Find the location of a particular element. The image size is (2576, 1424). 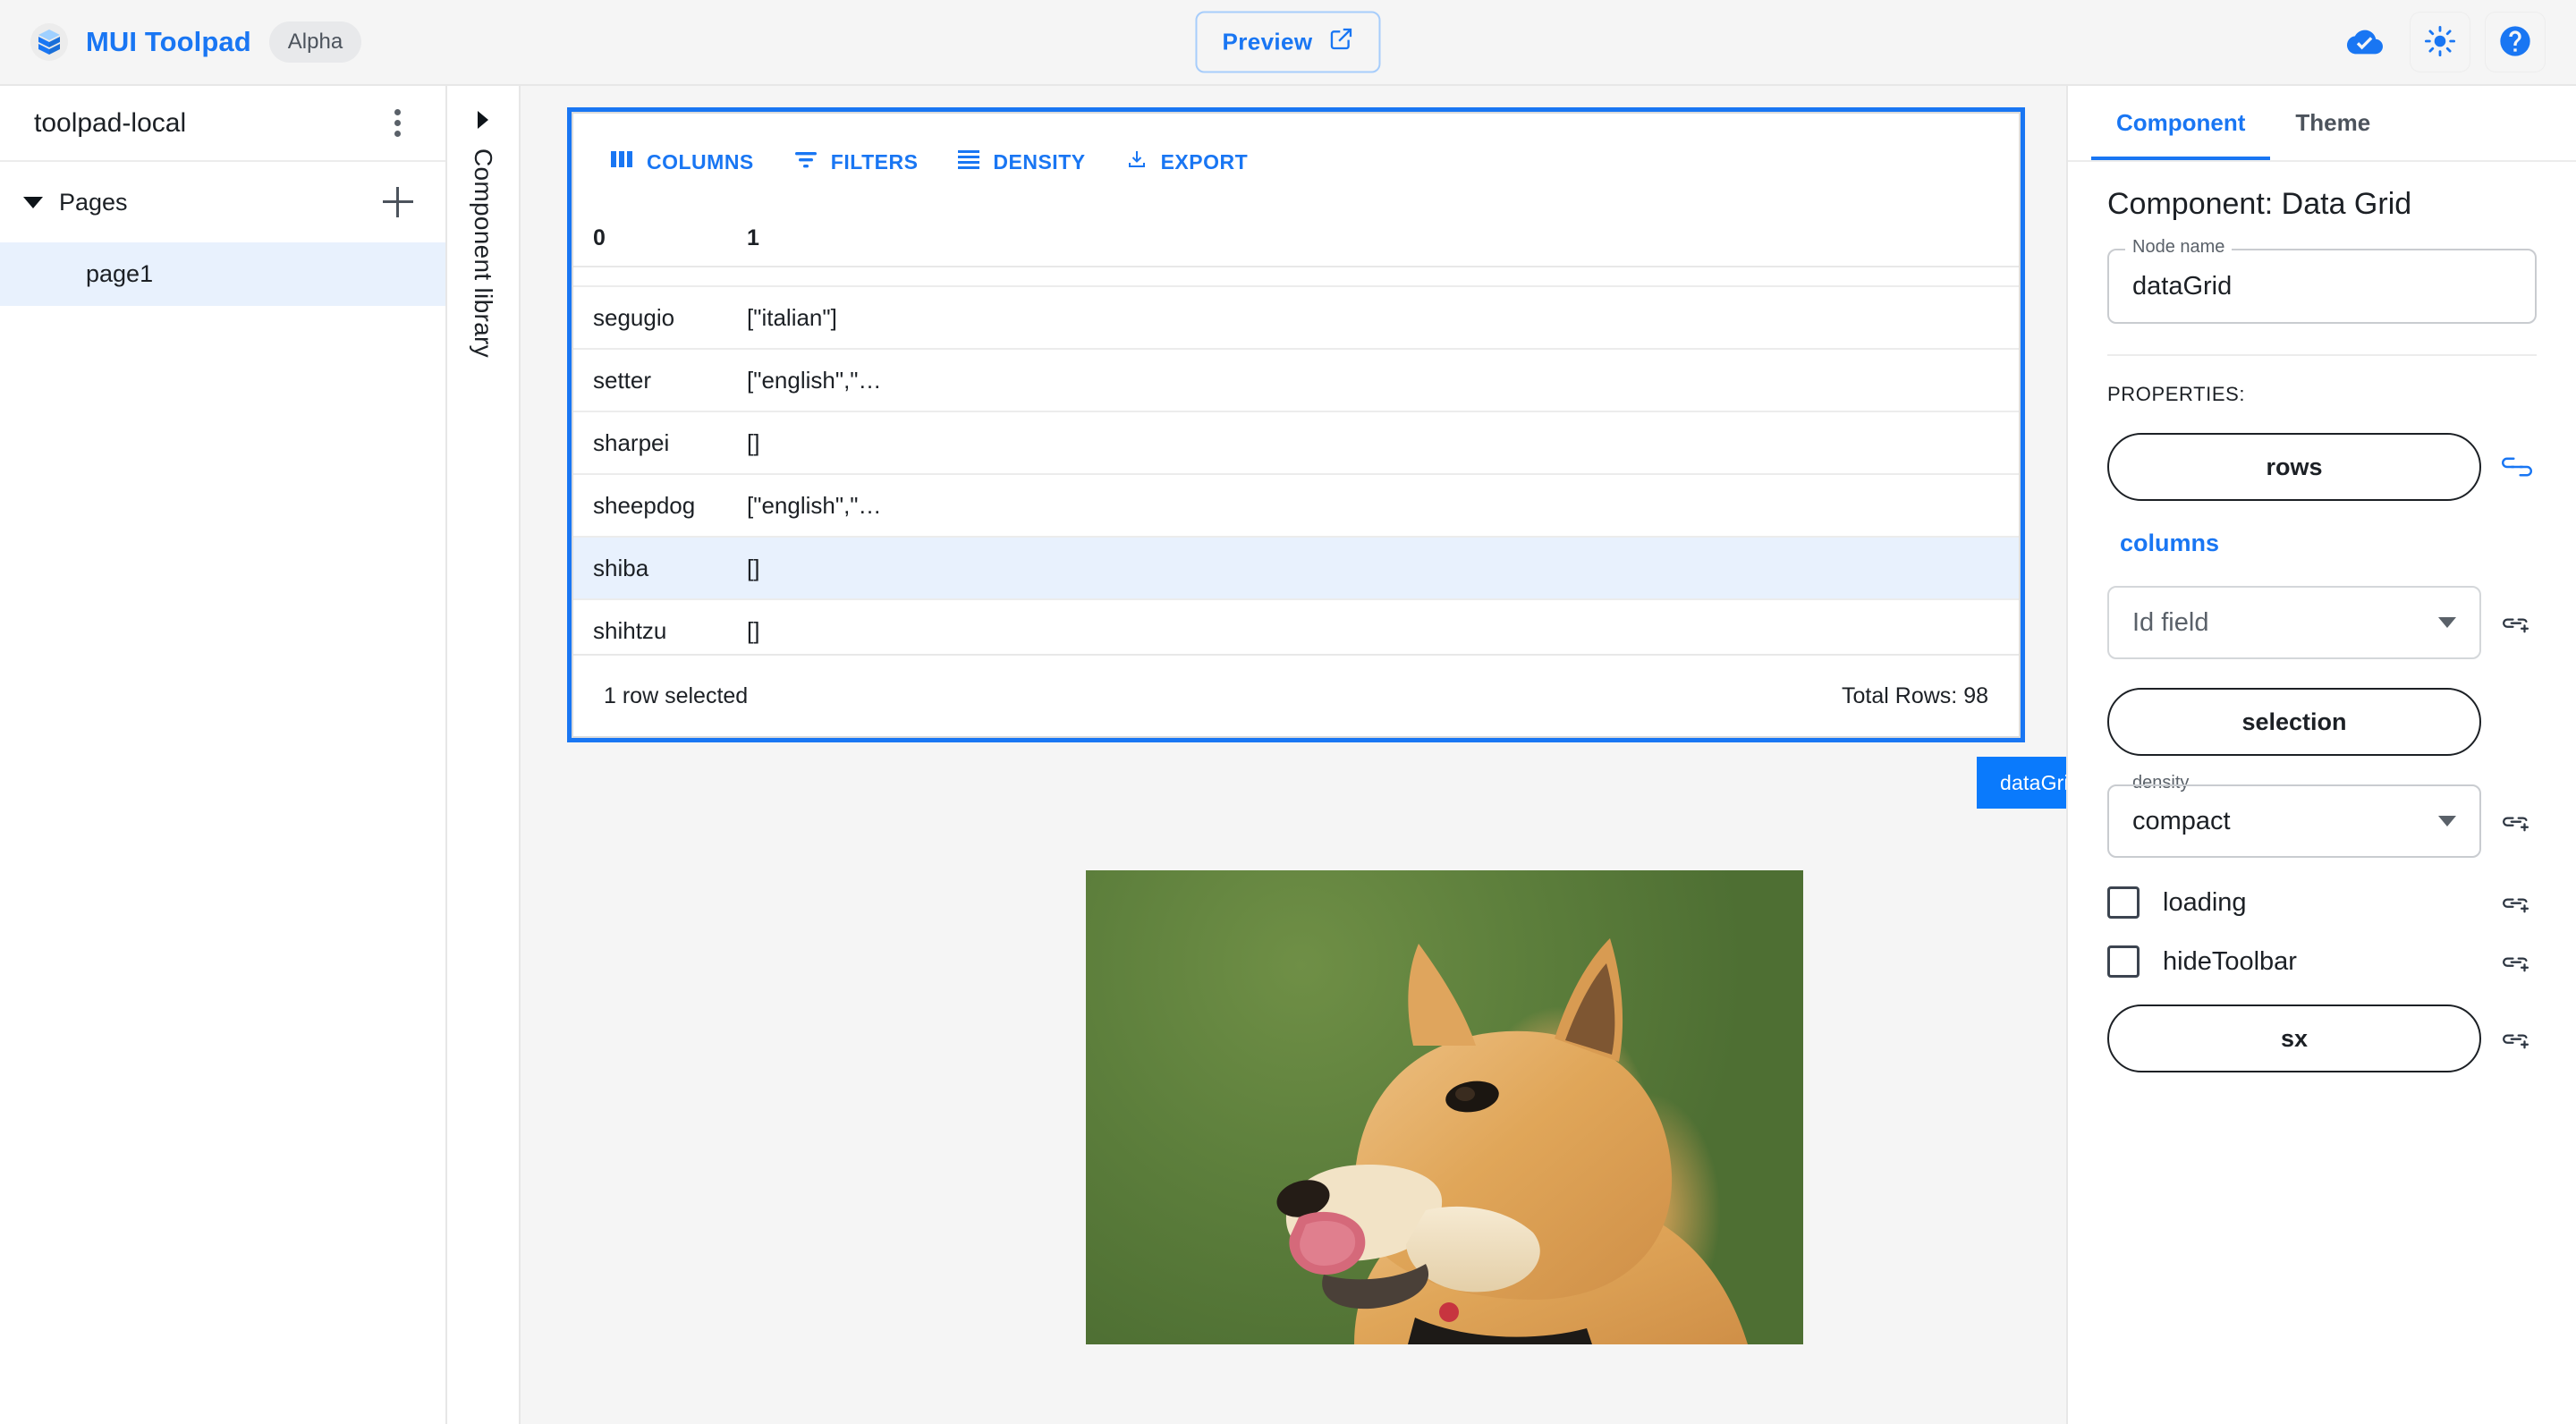

density-button: DENSITY is located at coordinates (1021, 162).